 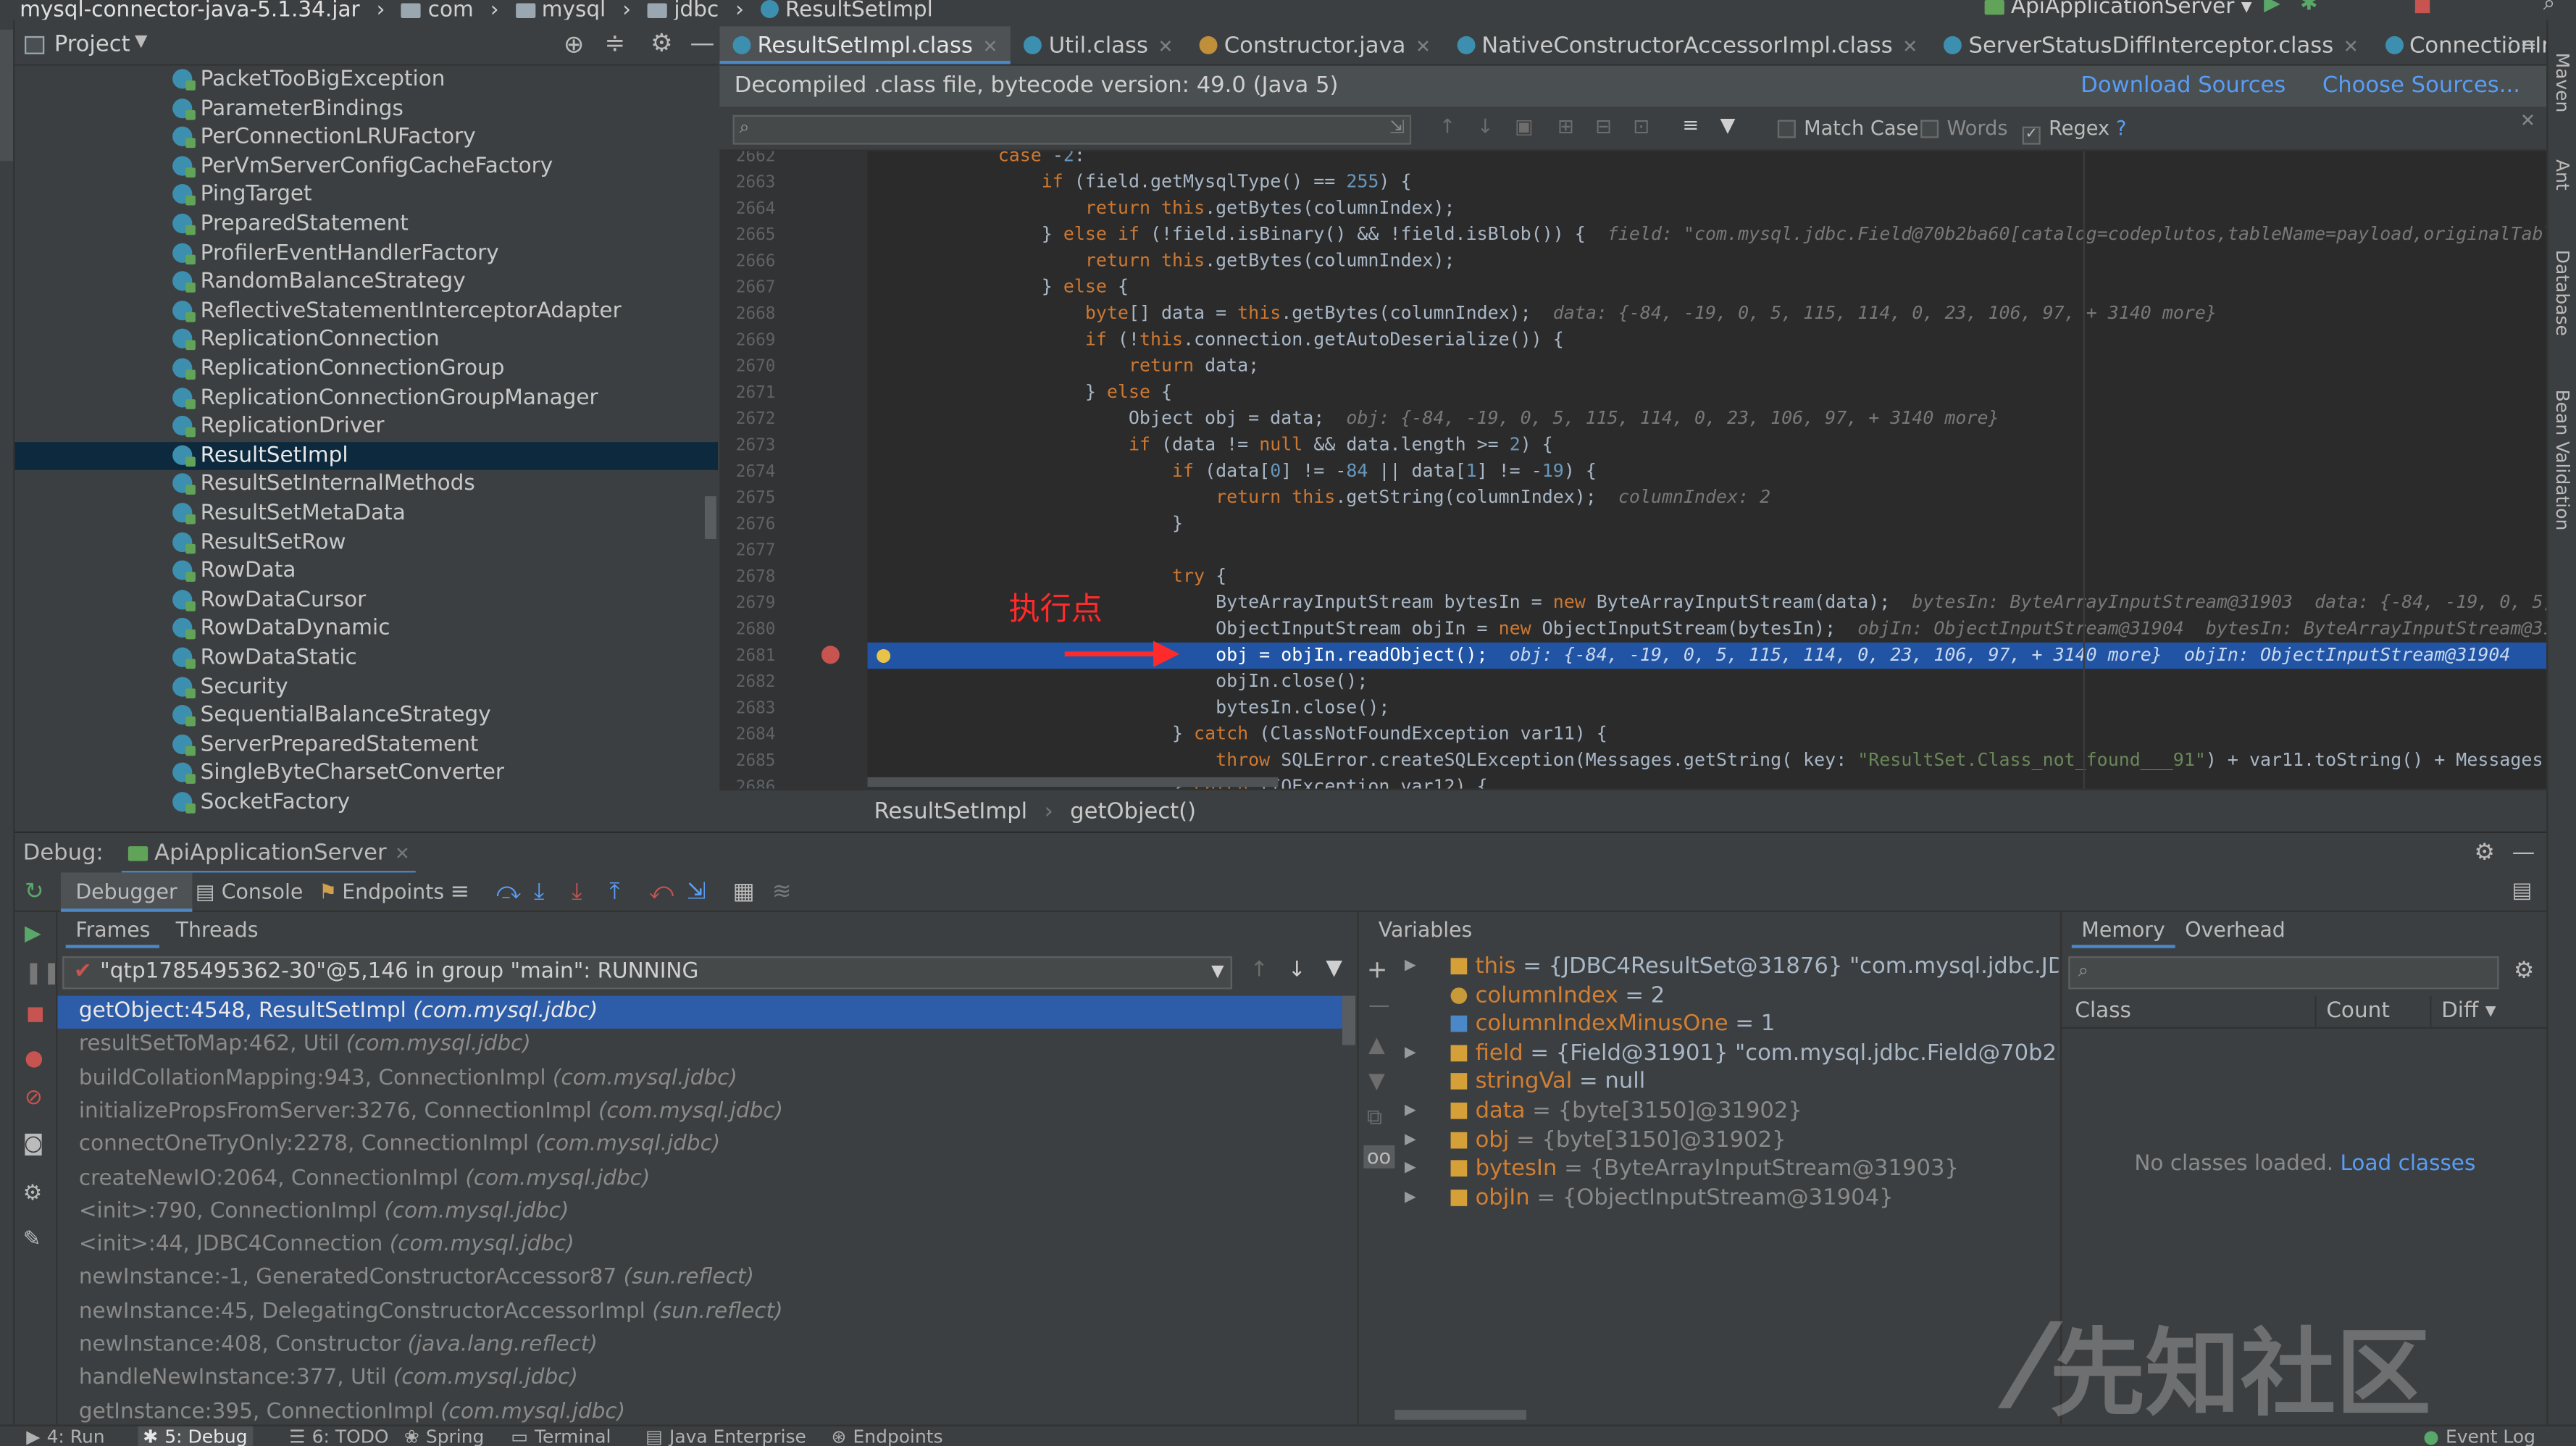 I want to click on tree-item: PreparedStatement, so click(x=290, y=224).